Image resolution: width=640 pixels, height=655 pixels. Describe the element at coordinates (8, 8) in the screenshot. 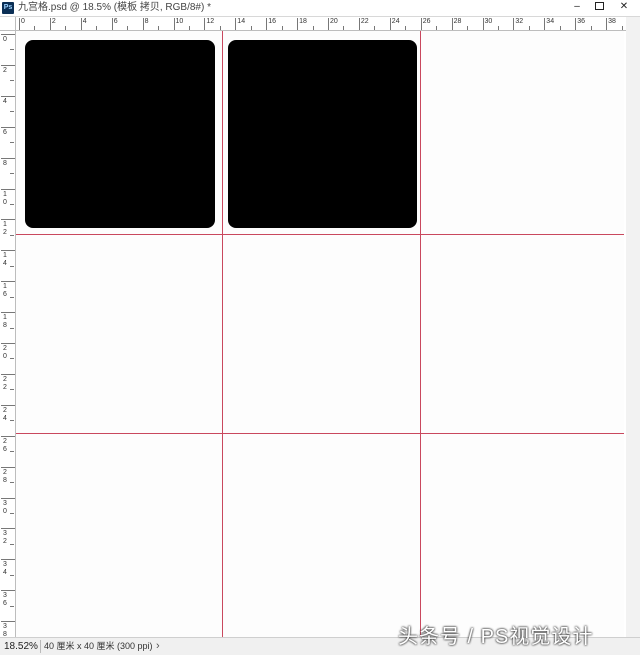

I see `photoshop-app-icon: Ps` at that location.